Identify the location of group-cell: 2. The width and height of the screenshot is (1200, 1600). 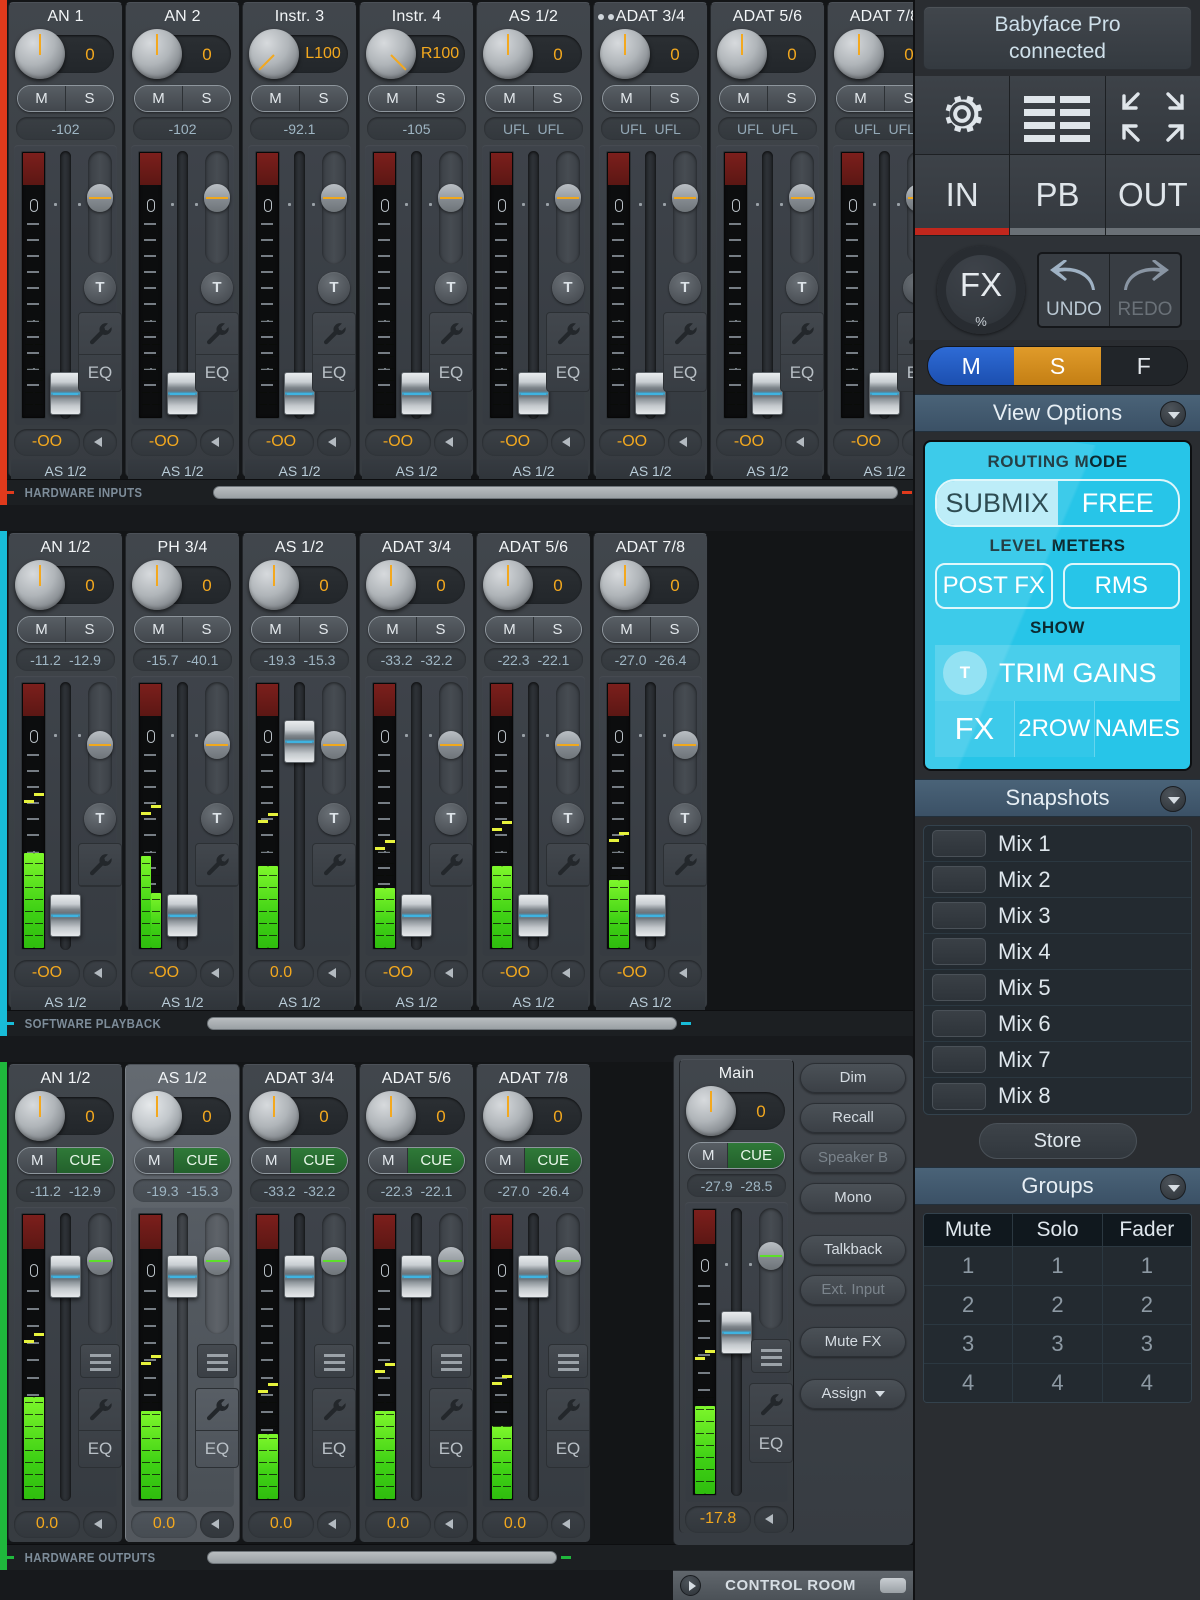
(1146, 1305).